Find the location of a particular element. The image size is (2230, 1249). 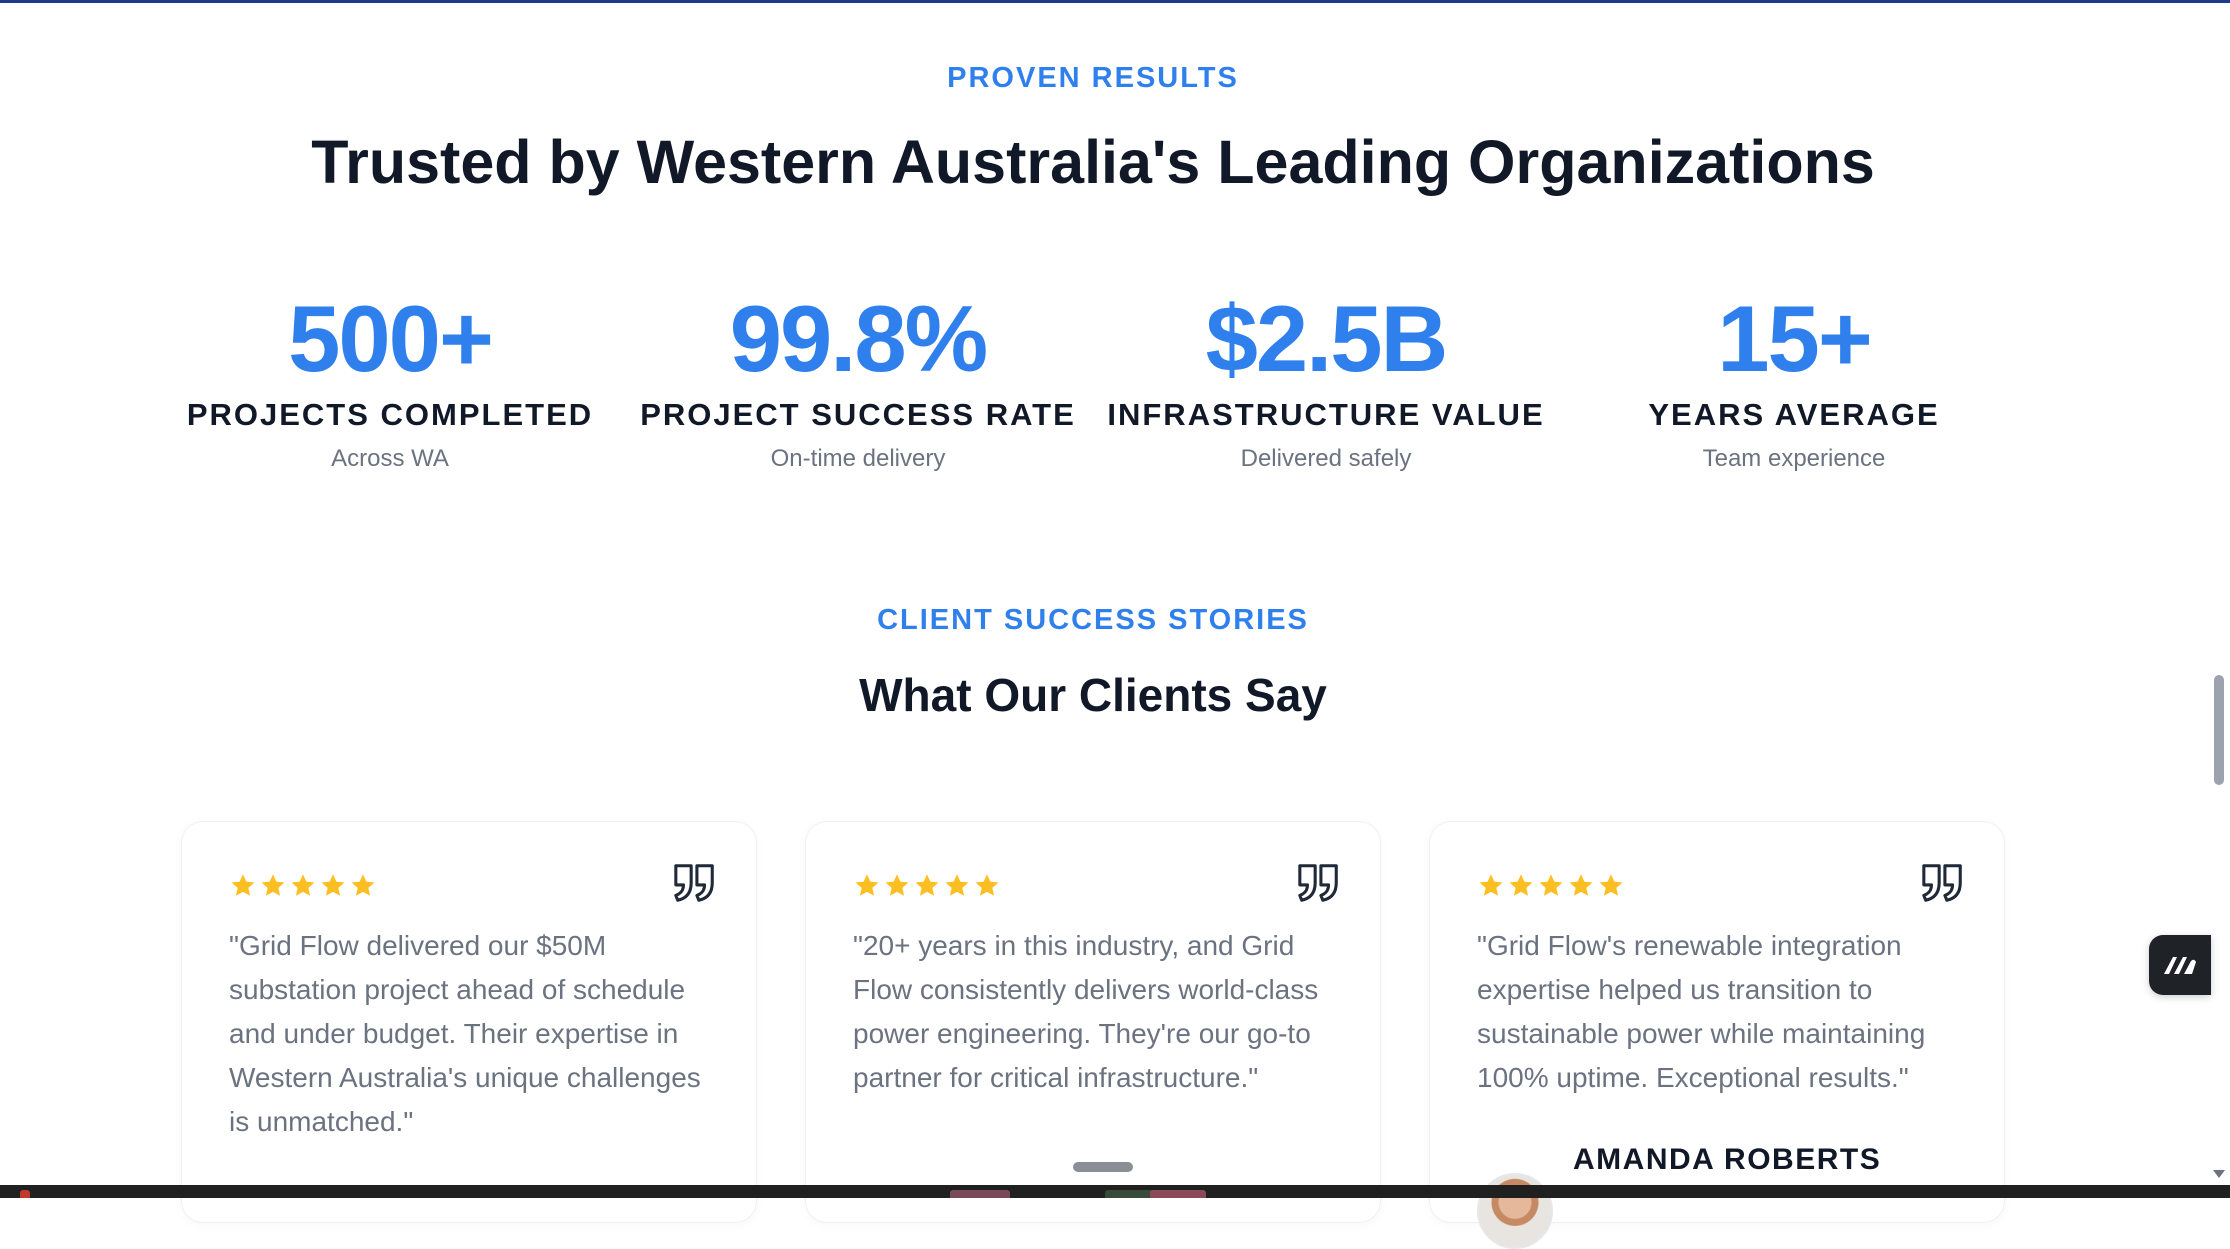

drag-handle is located at coordinates (1103, 1167).